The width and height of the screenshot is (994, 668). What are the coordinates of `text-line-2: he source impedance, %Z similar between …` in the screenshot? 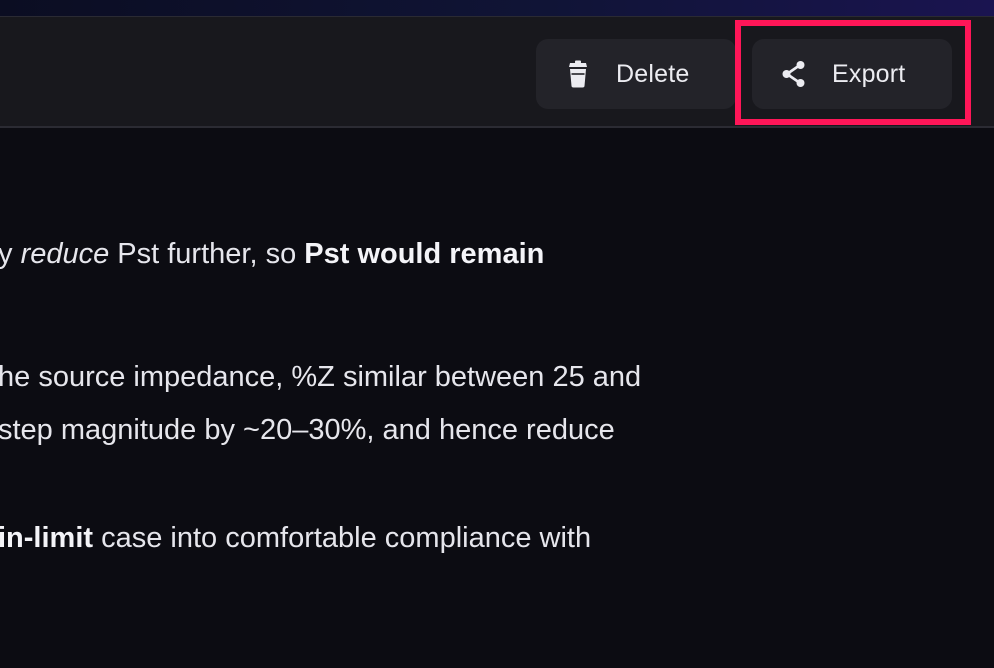 It's located at (320, 377).